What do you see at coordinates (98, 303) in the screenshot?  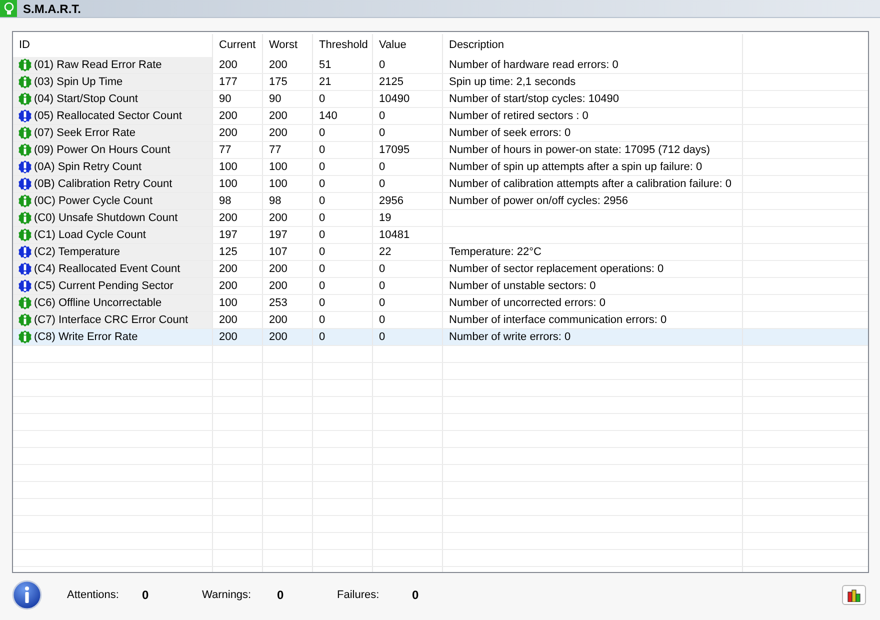 I see `table-cell-text: (C6) Offline Uncorrectable` at bounding box center [98, 303].